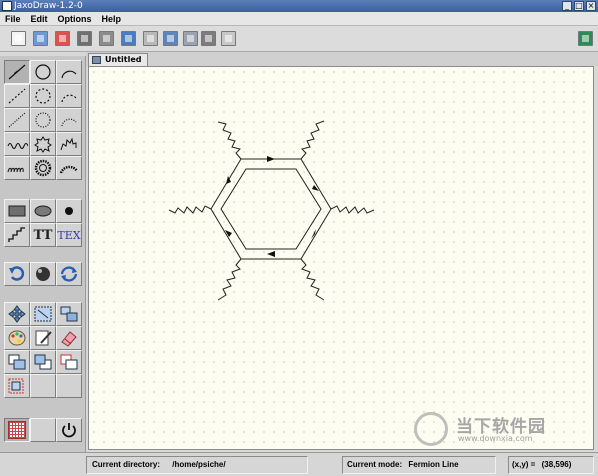  I want to click on sphere-icon, so click(43, 274).